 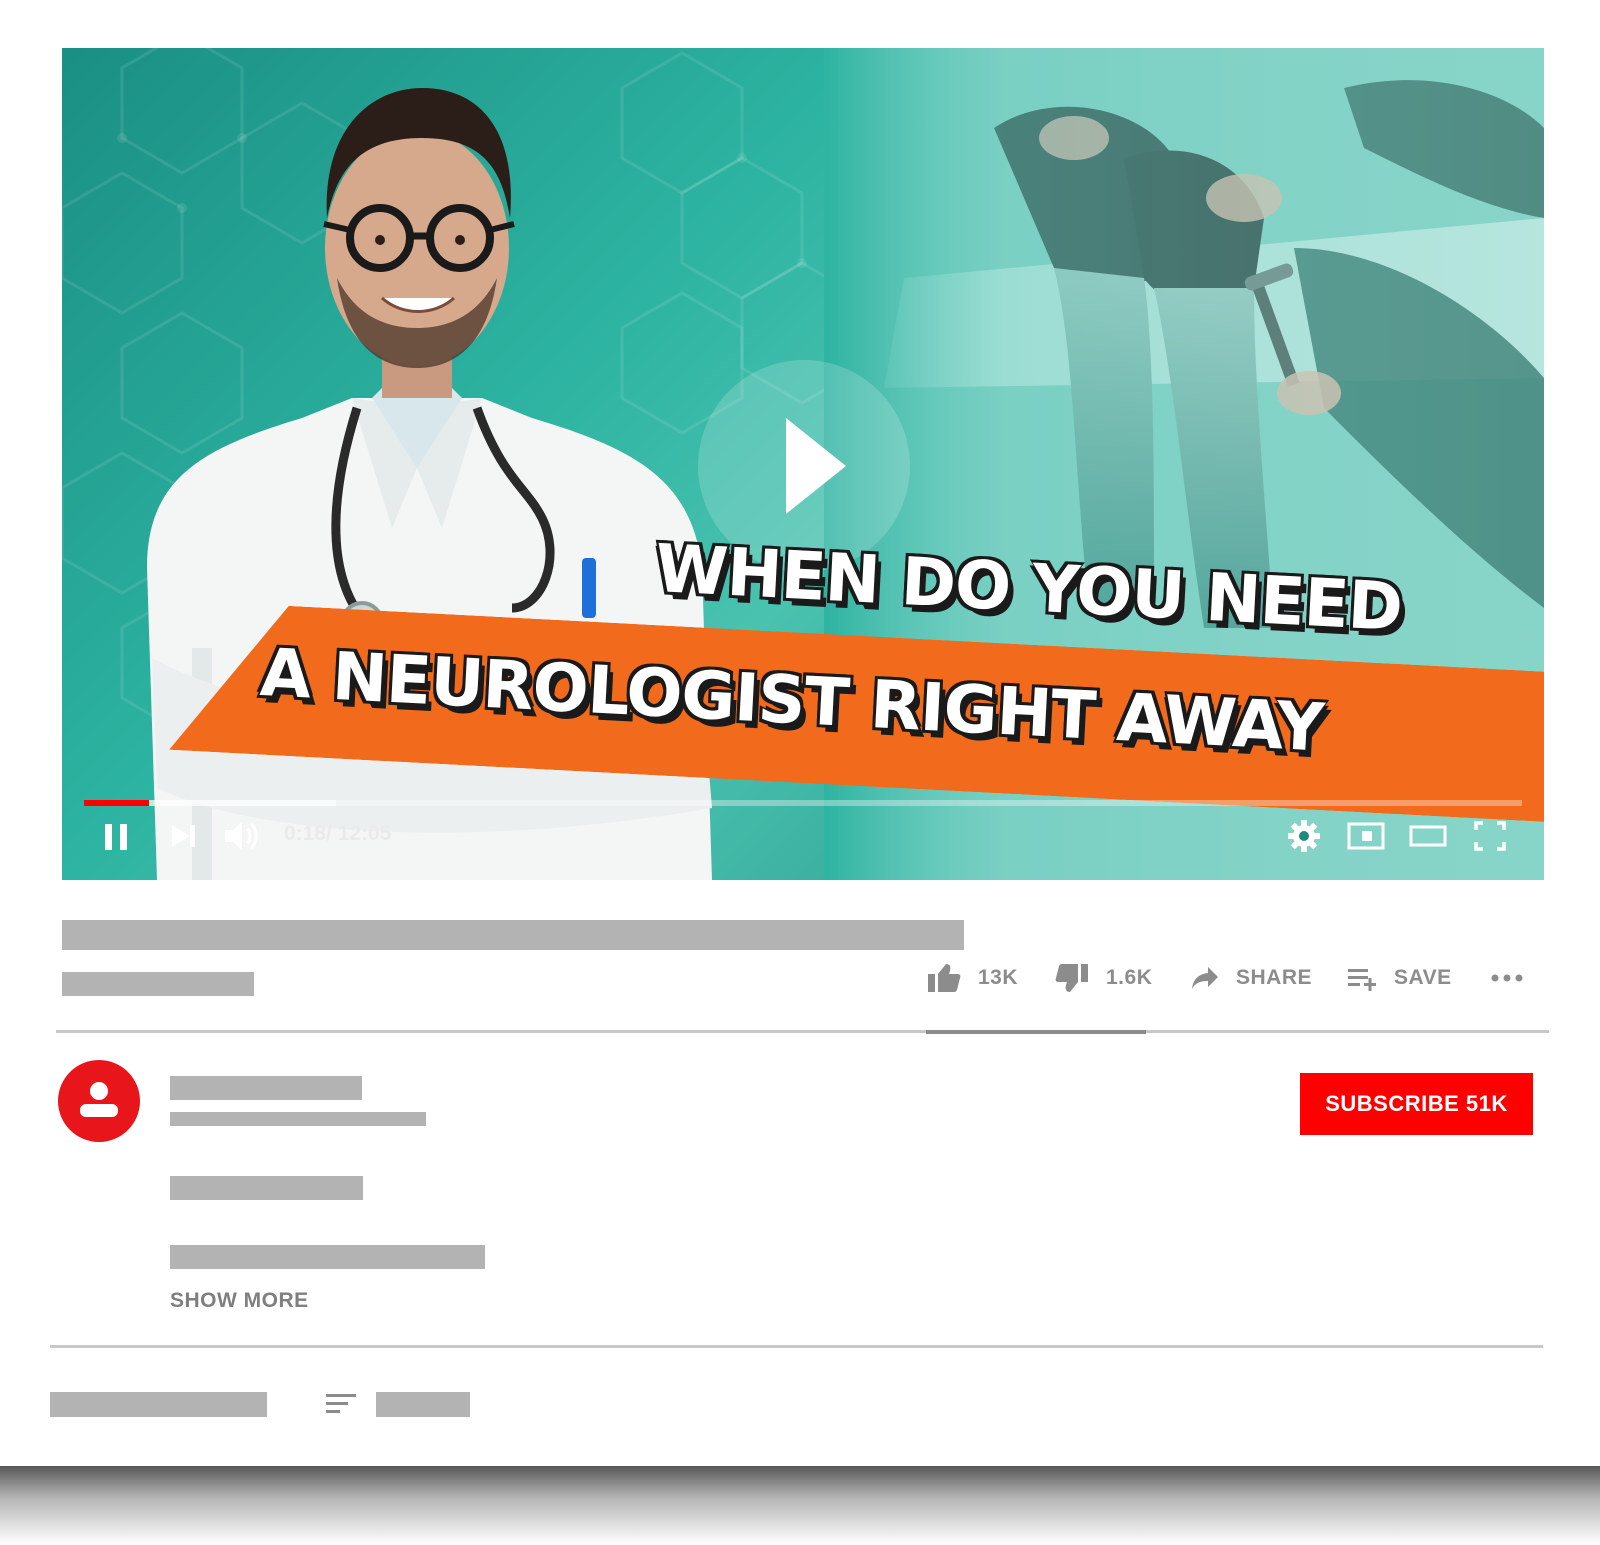 I want to click on next-button, so click(x=183, y=836).